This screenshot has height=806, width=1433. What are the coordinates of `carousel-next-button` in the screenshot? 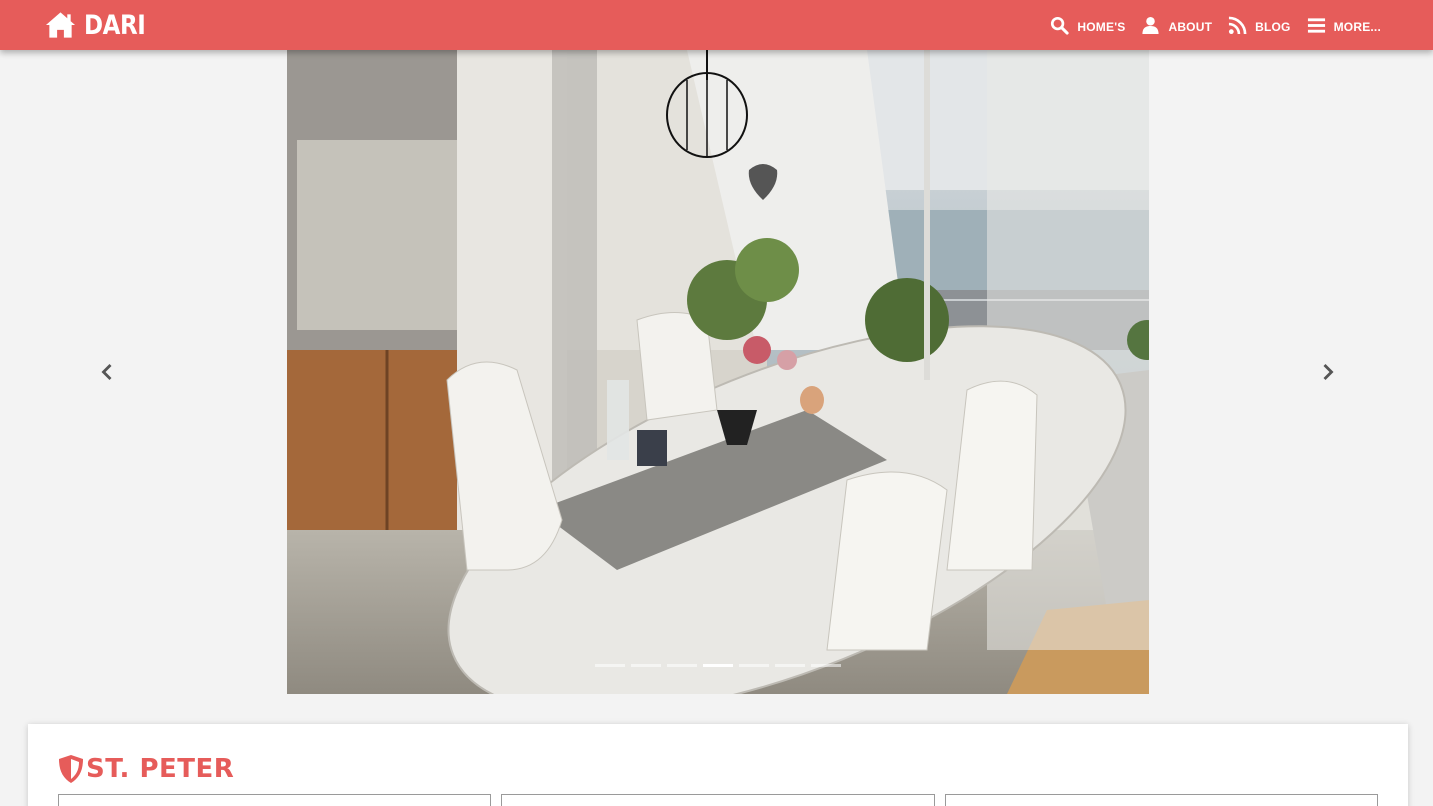 It's located at (1329, 372).